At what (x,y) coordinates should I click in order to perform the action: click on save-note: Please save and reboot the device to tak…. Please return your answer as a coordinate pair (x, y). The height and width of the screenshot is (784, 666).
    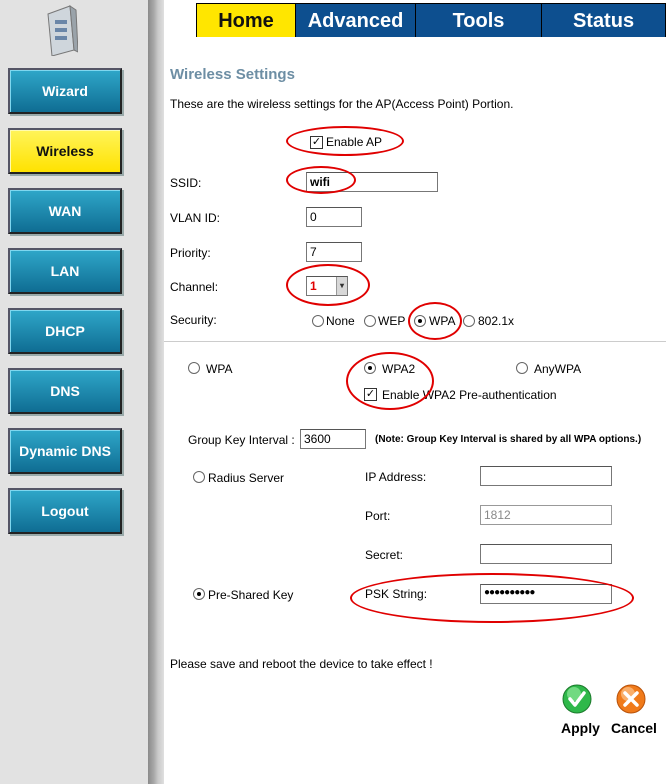
    Looking at the image, I should click on (301, 664).